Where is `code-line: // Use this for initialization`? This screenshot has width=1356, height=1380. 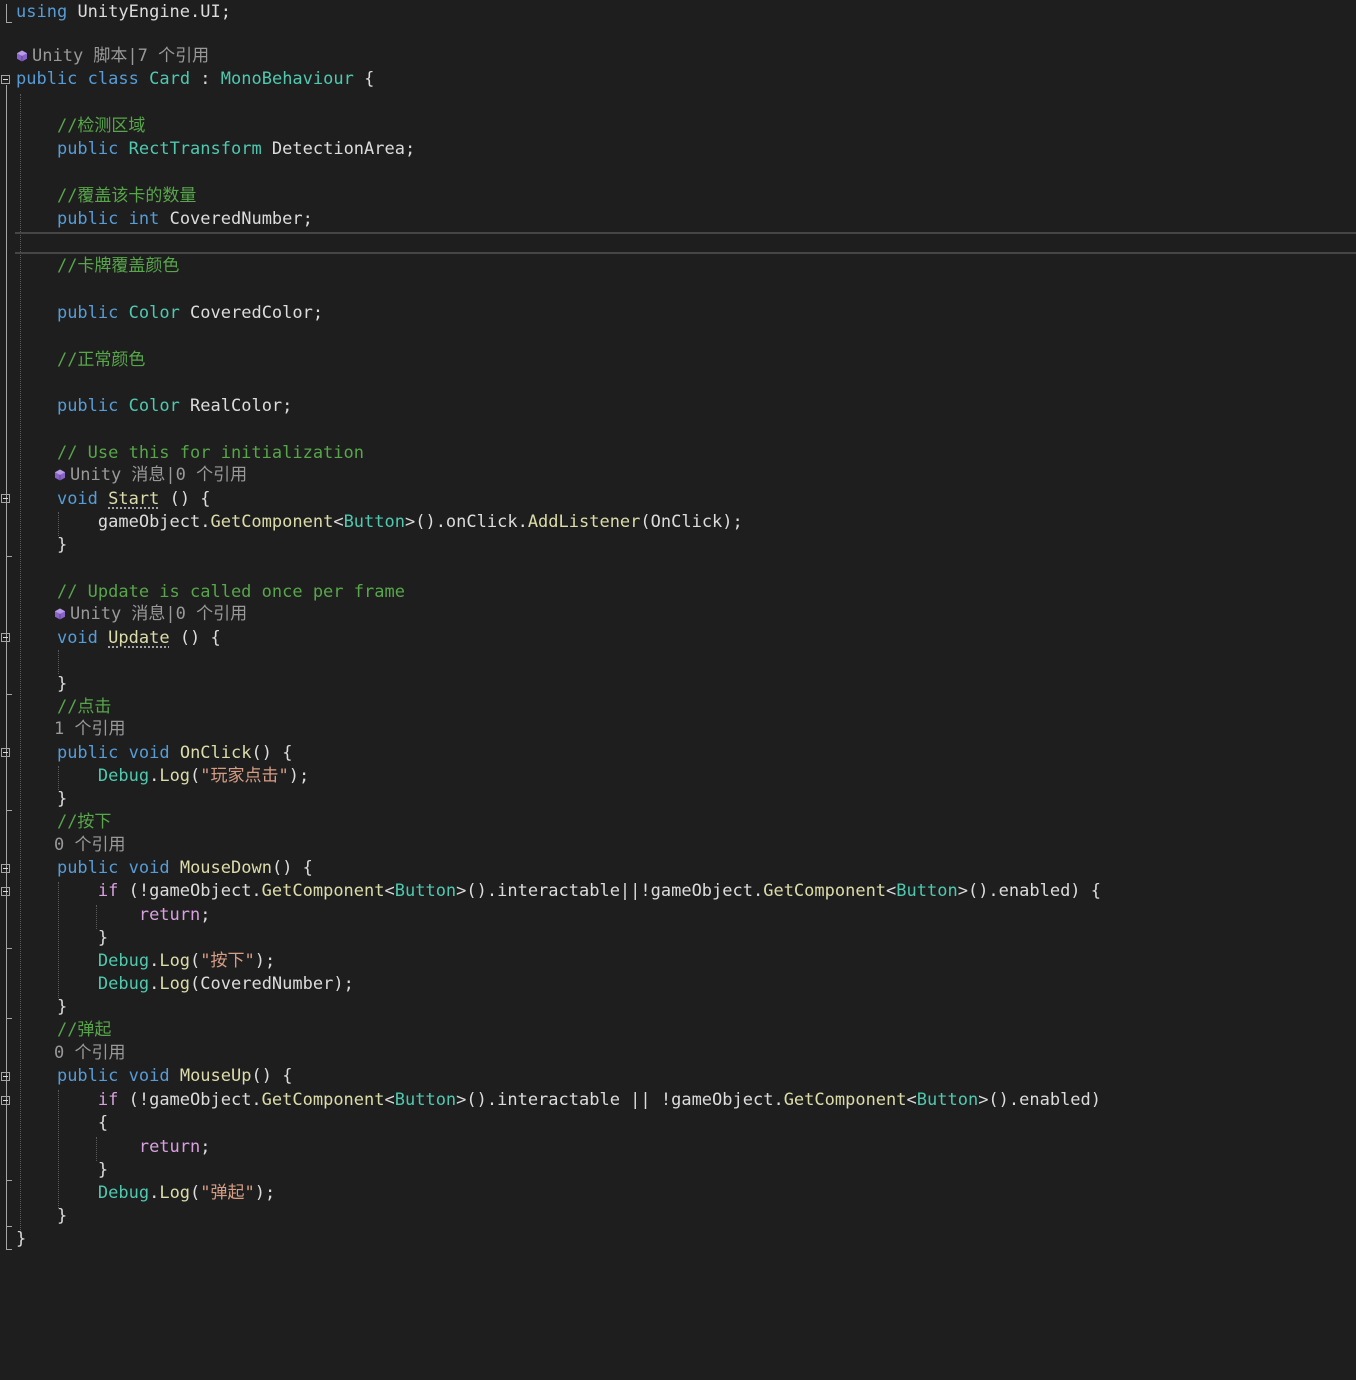 code-line: // Use this for initialization is located at coordinates (190, 453).